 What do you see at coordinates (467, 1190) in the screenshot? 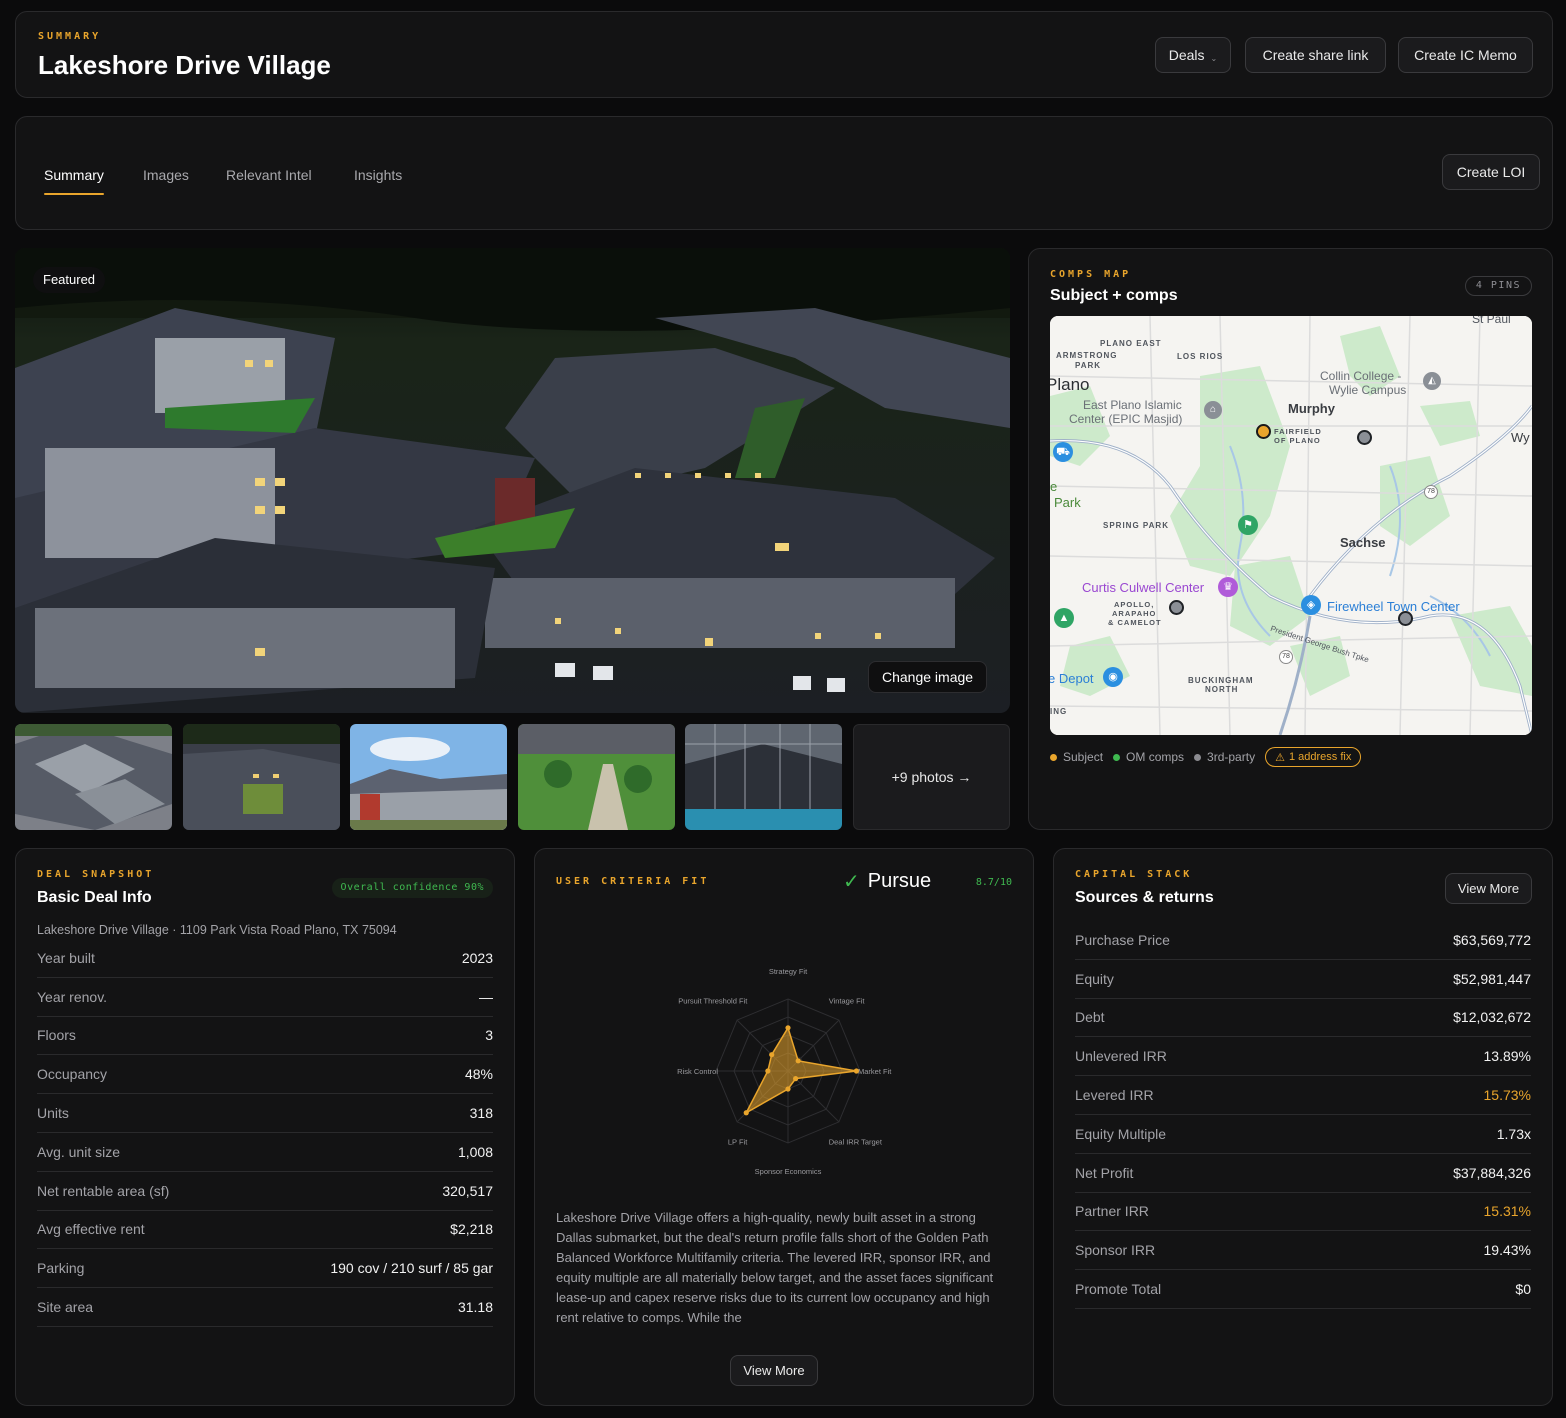
I see `row-value: 320,517` at bounding box center [467, 1190].